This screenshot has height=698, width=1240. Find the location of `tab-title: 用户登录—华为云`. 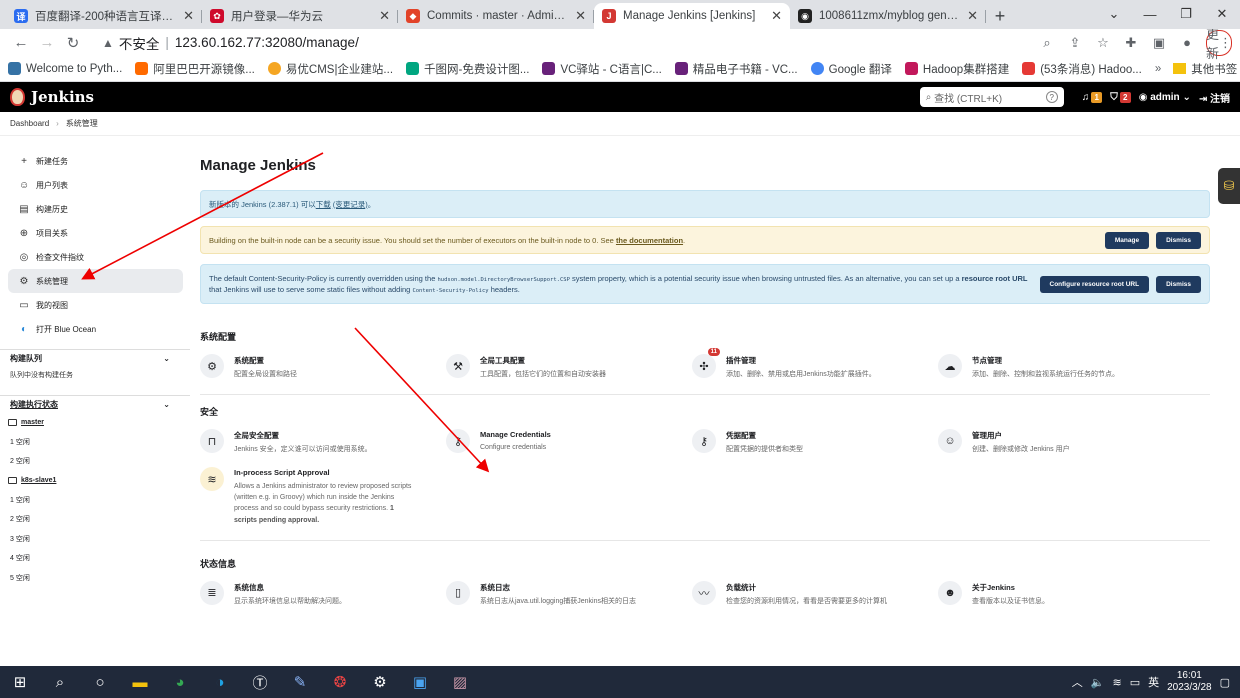

tab-title: 用户登录—华为云 is located at coordinates (277, 17).